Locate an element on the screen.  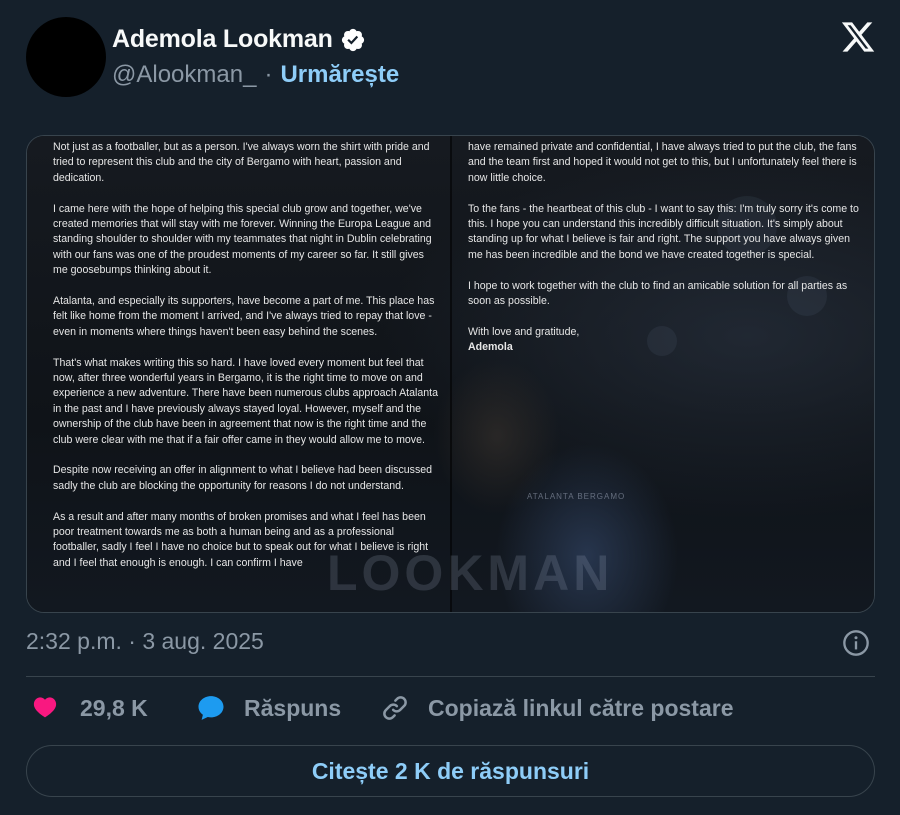
read-replies-label: Citește 2 K de răspunsuri is located at coordinates (450, 770).